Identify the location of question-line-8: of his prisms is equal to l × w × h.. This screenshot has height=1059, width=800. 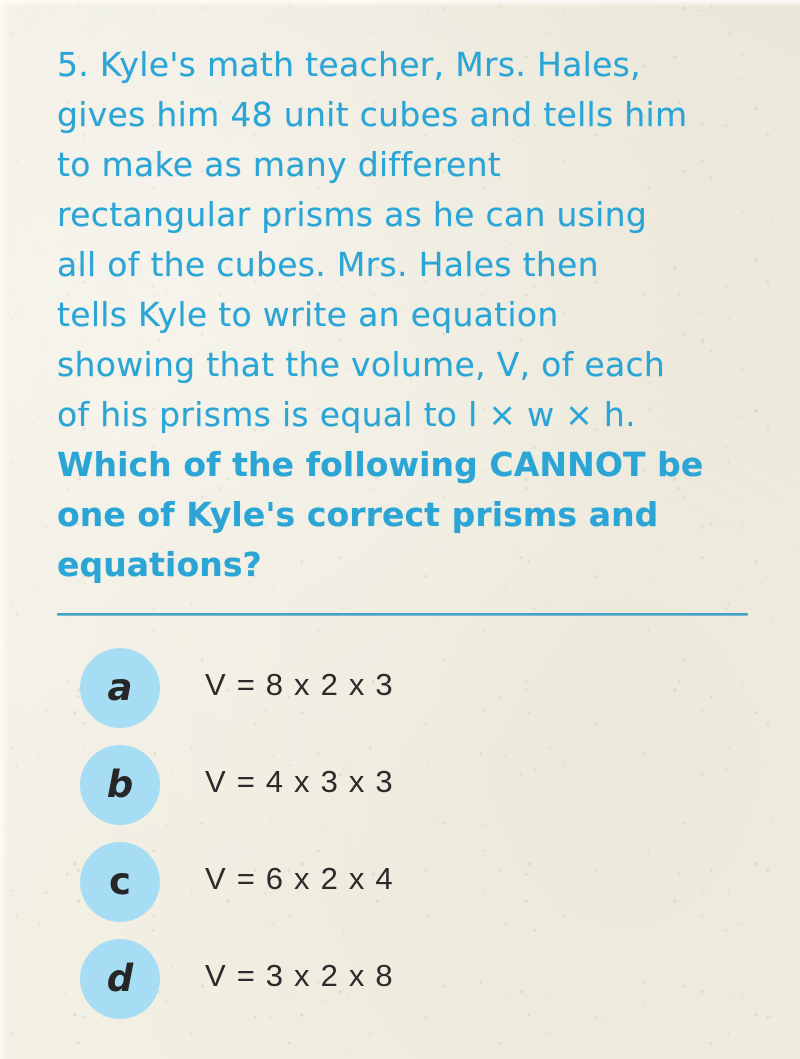
(346, 414).